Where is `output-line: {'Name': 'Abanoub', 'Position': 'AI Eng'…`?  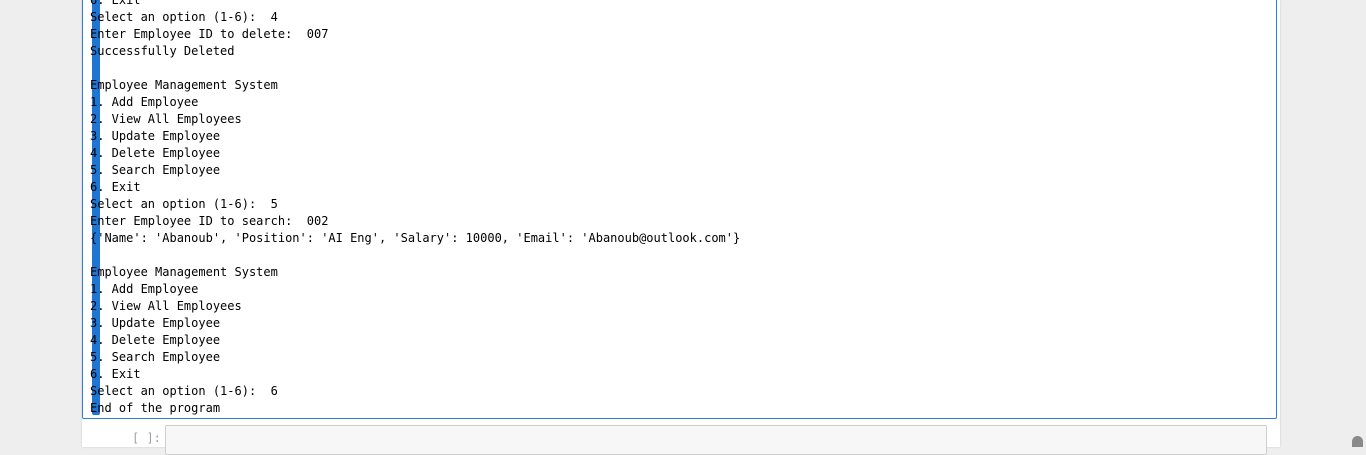 output-line: {'Name': 'Abanoub', 'Position': 'AI Eng'… is located at coordinates (415, 238).